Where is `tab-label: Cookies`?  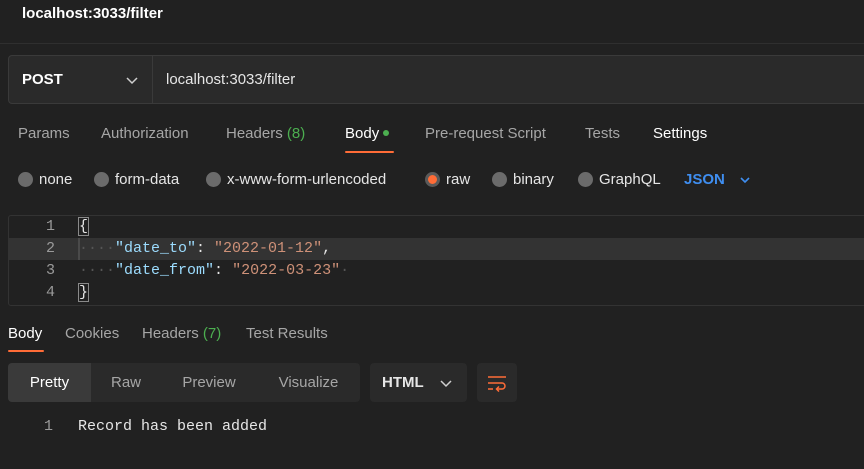
tab-label: Cookies is located at coordinates (92, 333).